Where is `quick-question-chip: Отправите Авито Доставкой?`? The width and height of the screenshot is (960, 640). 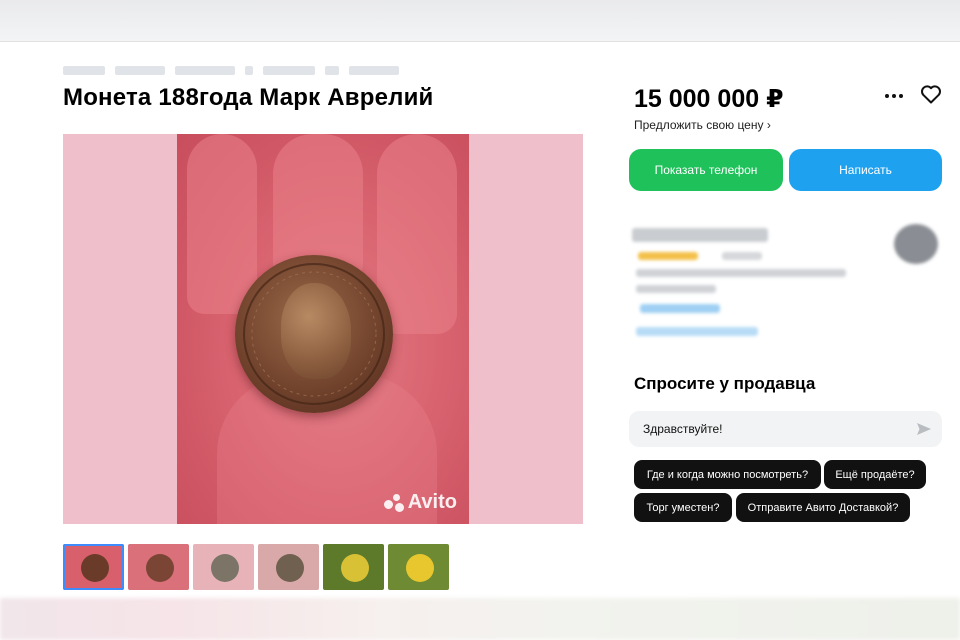
quick-question-chip: Отправите Авито Доставкой? is located at coordinates (823, 507).